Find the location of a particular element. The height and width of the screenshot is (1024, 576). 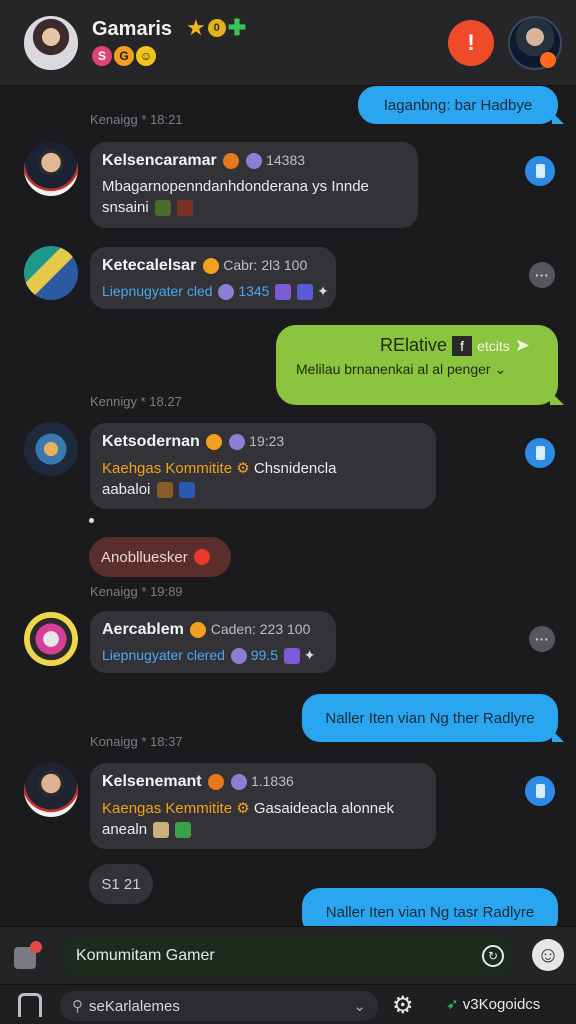

time-pill: S1 21 is located at coordinates (121, 884).